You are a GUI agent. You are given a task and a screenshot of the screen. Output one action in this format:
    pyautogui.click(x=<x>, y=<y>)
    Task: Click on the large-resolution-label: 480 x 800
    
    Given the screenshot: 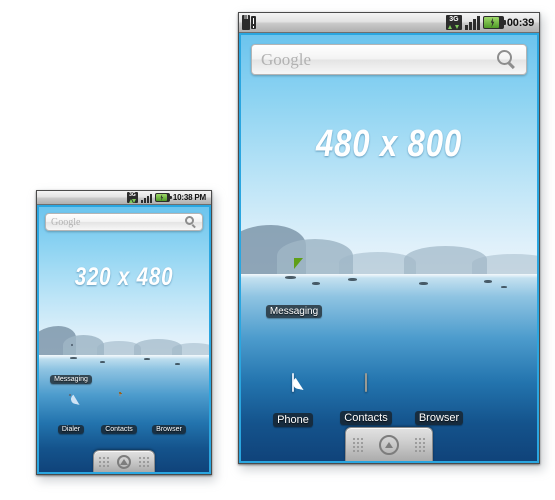 What is the action you would take?
    pyautogui.click(x=389, y=144)
    